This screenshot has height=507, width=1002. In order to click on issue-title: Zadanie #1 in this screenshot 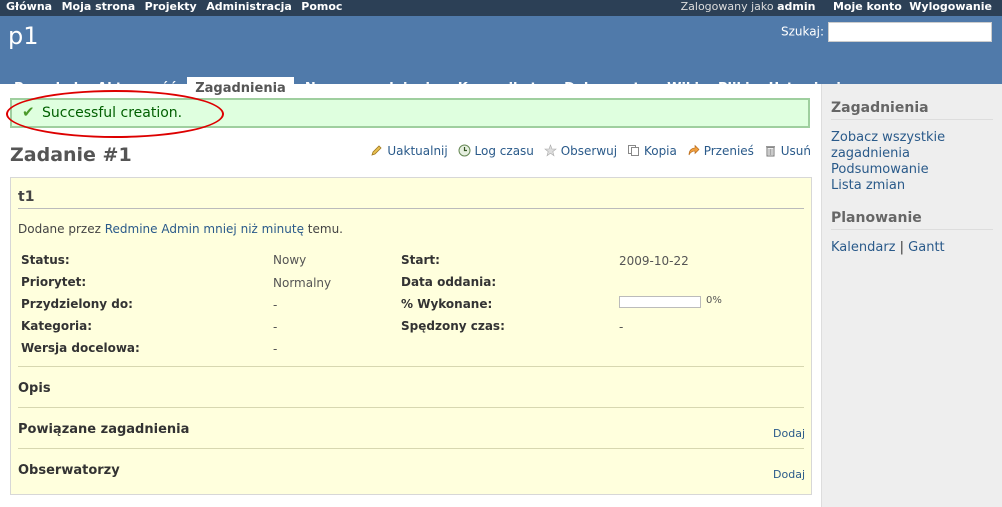, I will do `click(71, 155)`.